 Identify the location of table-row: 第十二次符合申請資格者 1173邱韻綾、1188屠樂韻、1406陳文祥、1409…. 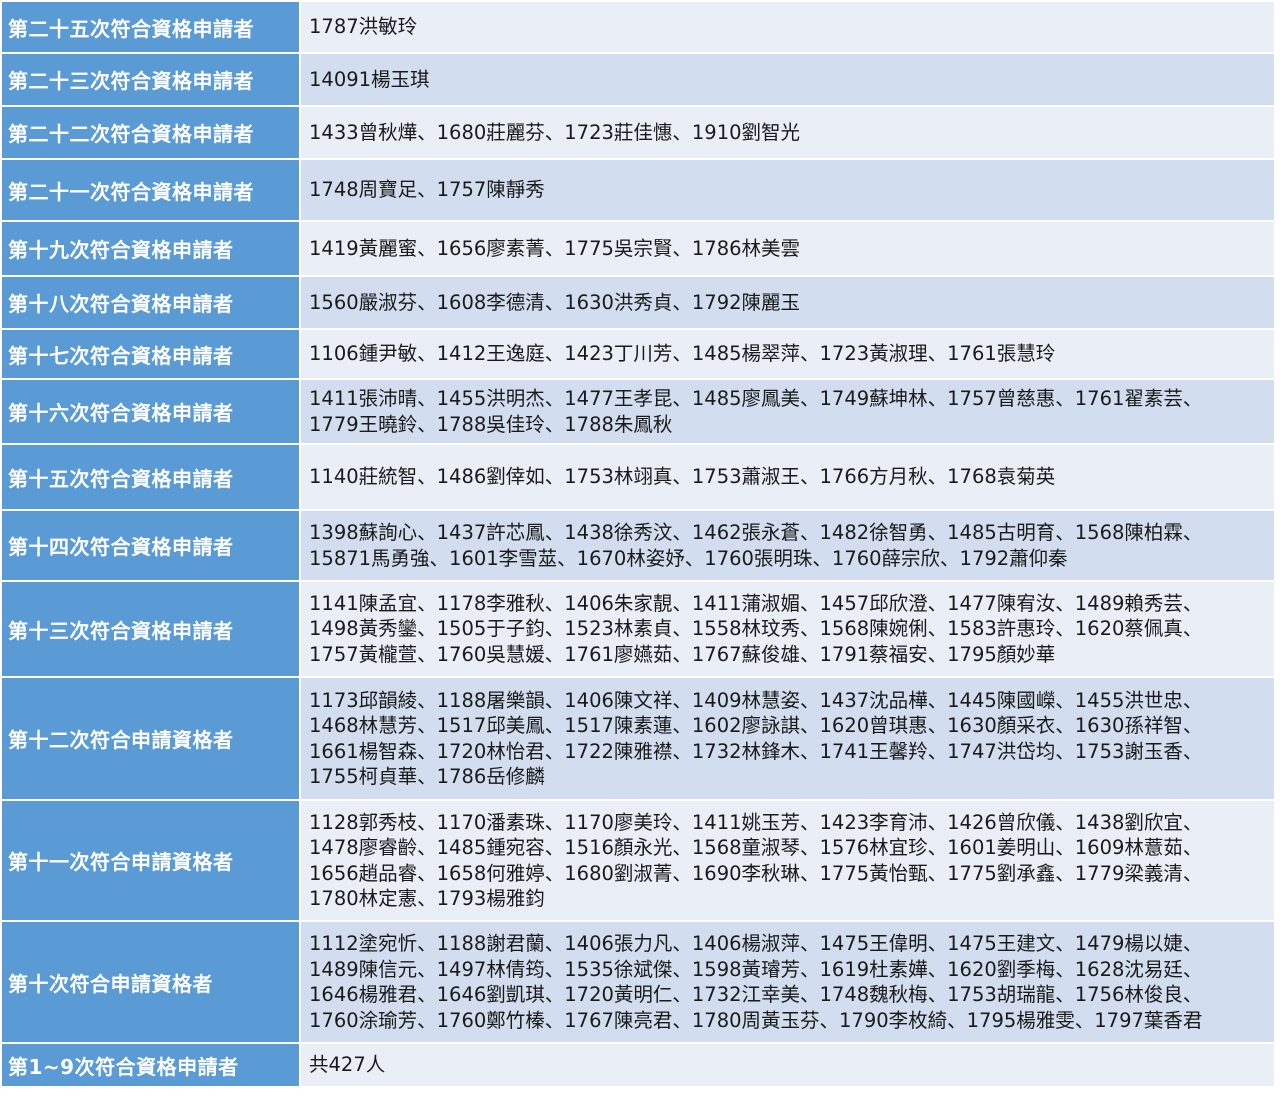
(638, 738).